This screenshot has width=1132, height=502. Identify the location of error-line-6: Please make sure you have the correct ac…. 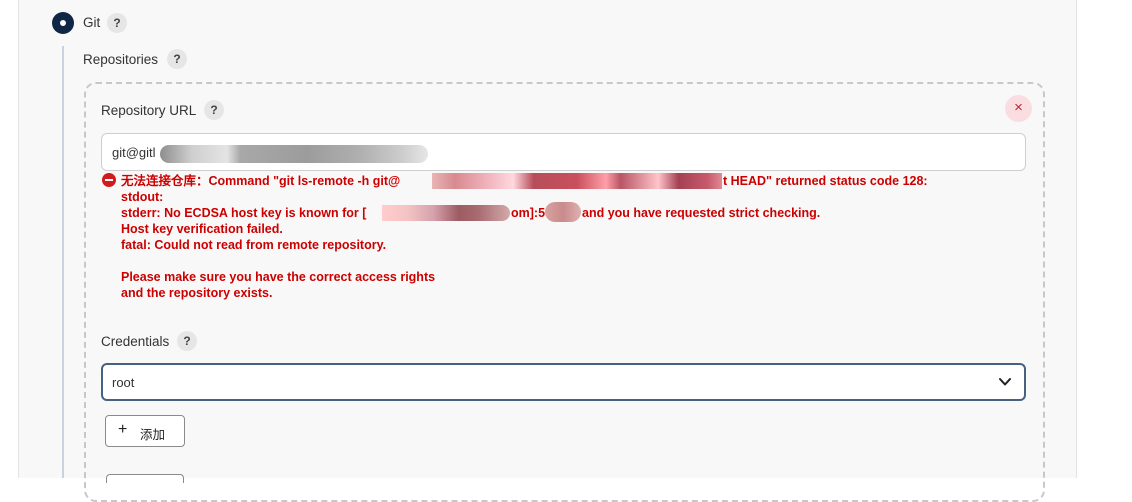
(278, 277).